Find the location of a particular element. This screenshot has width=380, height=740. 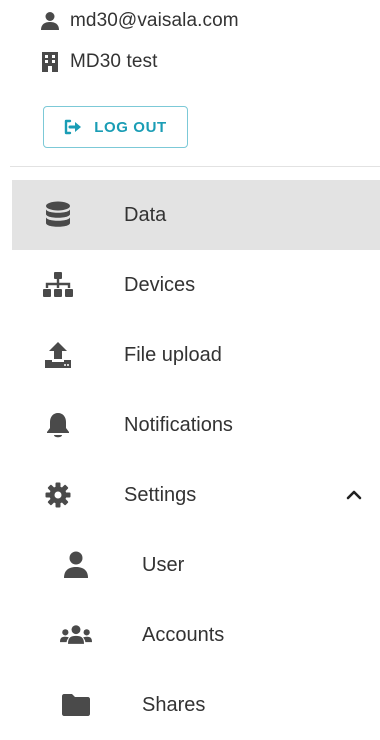

upload-icon is located at coordinates (58, 355).